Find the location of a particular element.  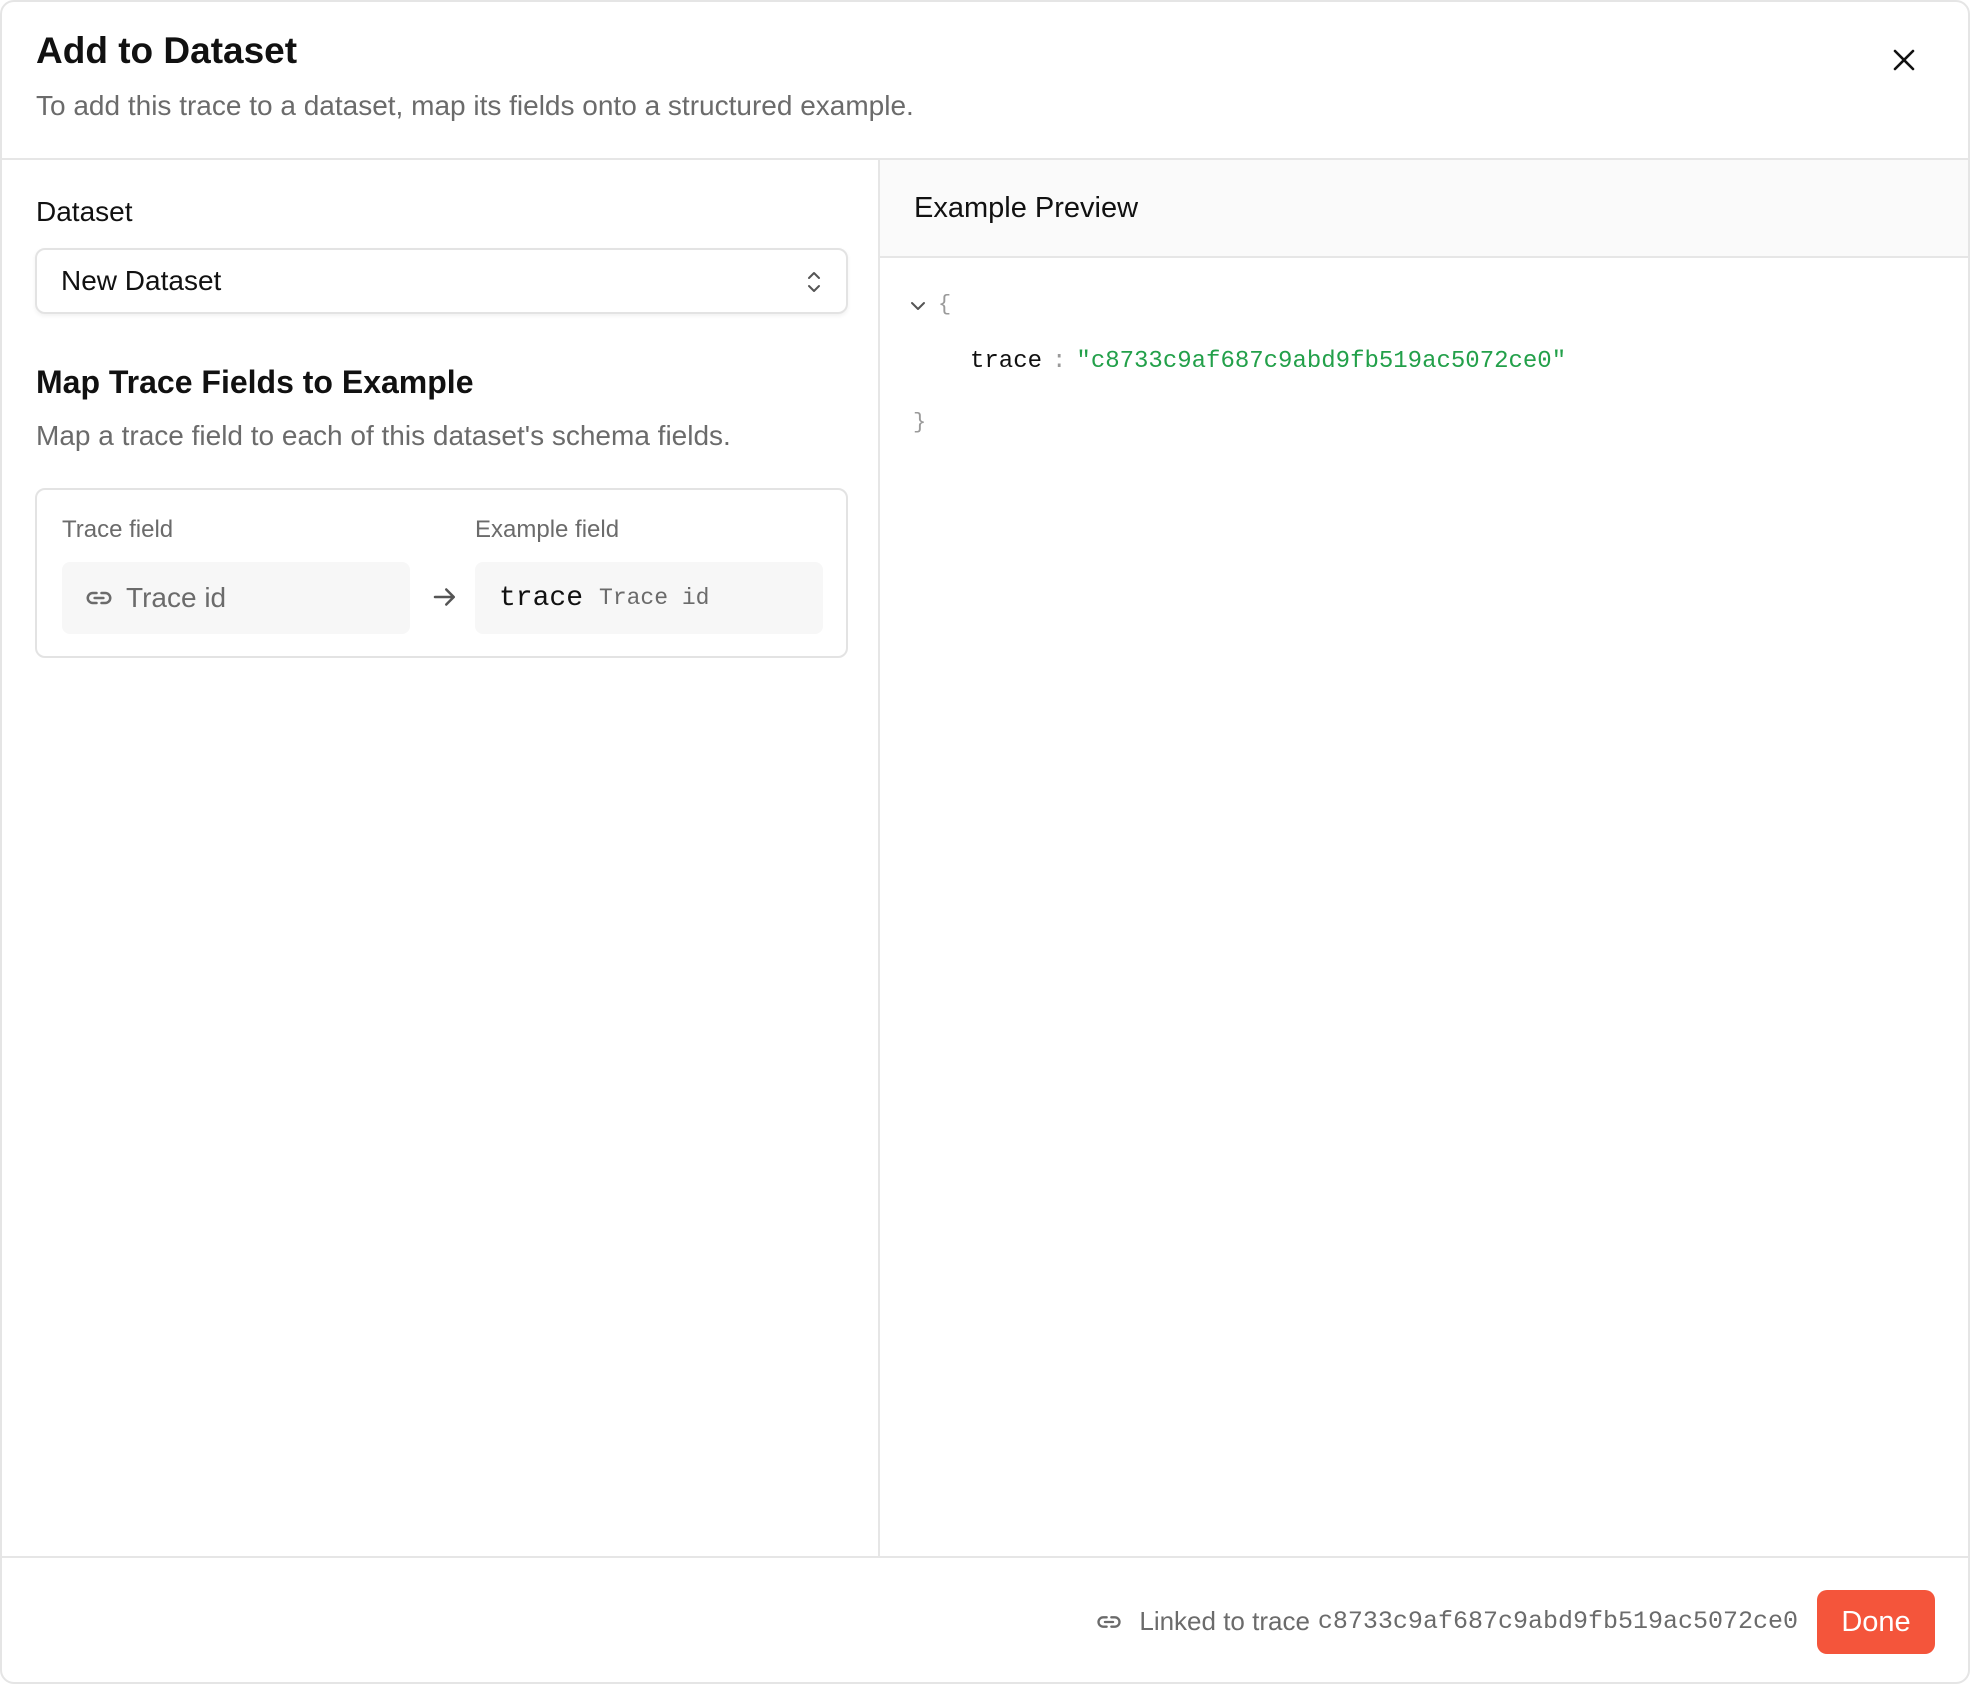

preview-header: Example Preview is located at coordinates (1424, 209).